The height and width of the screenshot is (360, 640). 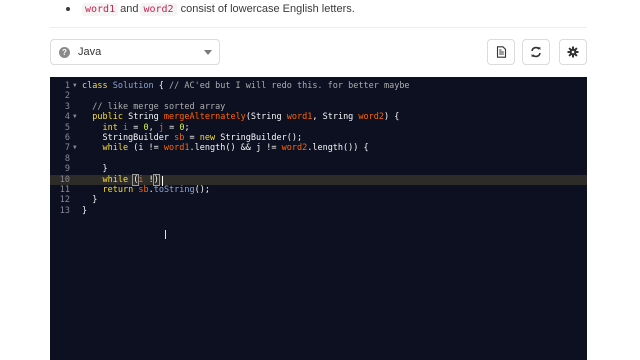 I want to click on code-token: // like merge sorted array, so click(x=159, y=106).